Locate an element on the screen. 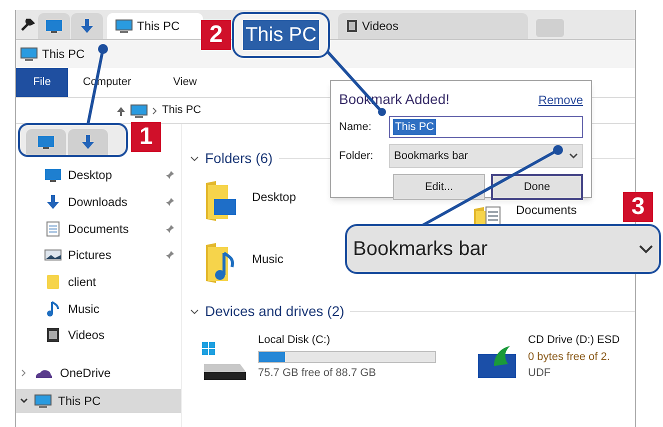 The height and width of the screenshot is (427, 663). group-heading: Devices and drives (2) is located at coordinates (274, 311).